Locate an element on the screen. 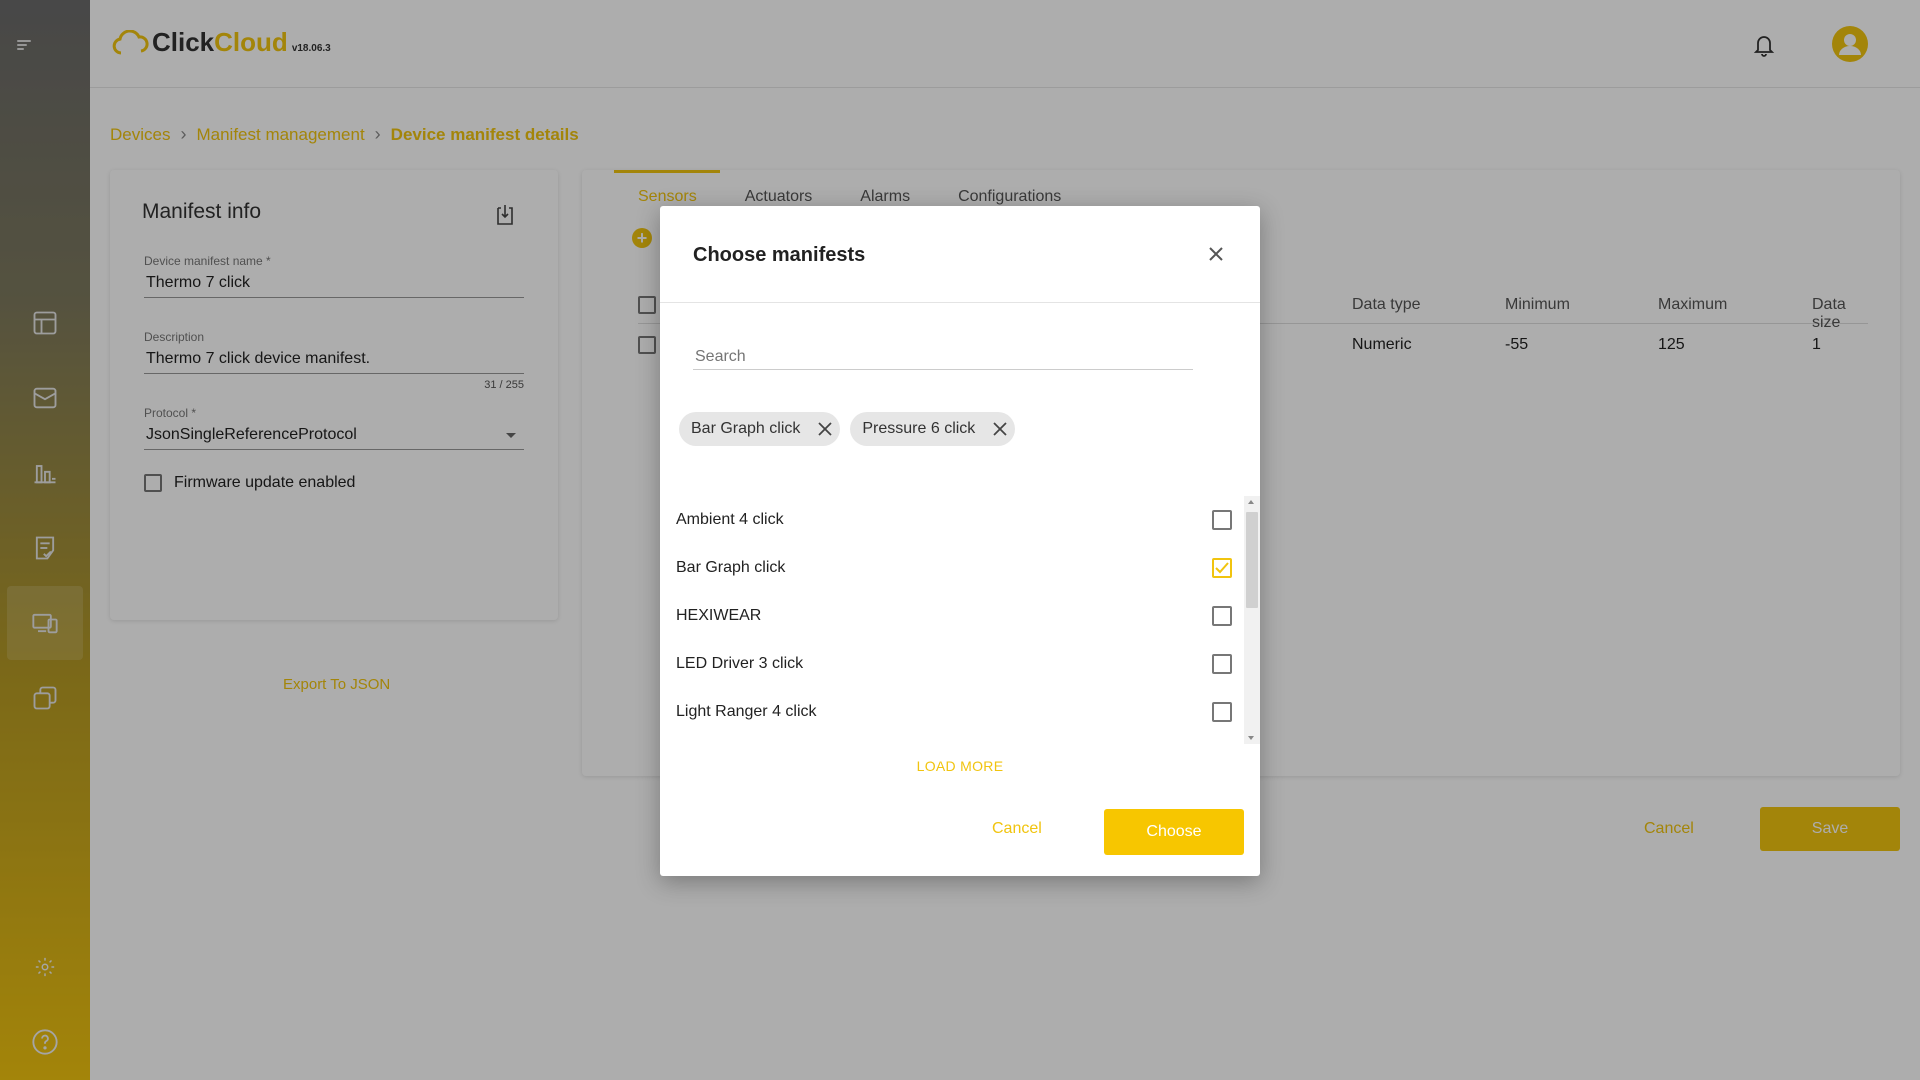 This screenshot has width=1920, height=1080. selected-chips: Bar Graph click Pressure 6 click is located at coordinates (852, 429).